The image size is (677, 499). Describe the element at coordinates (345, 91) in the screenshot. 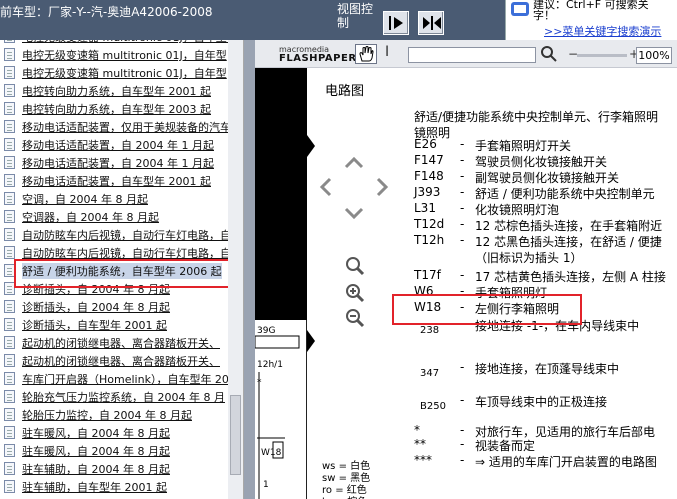

I see `document-title: 电路图` at that location.